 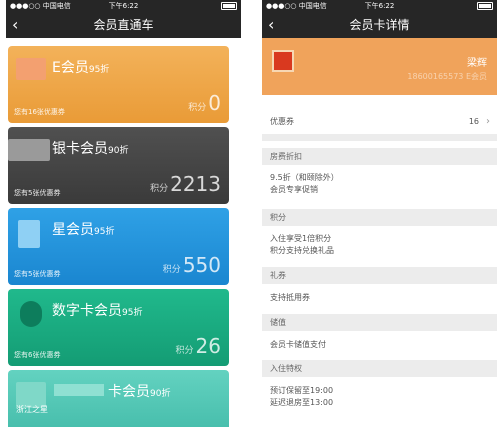 What do you see at coordinates (379, 248) in the screenshot?
I see `section-body: 入住享受1倍积分 积分支持兑换礼品` at bounding box center [379, 248].